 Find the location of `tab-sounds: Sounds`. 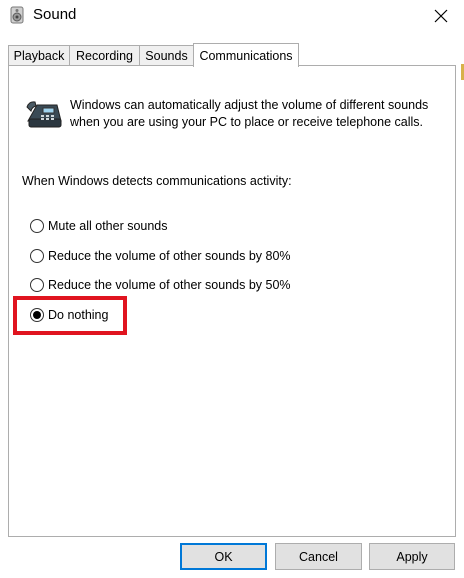

tab-sounds: Sounds is located at coordinates (166, 55).